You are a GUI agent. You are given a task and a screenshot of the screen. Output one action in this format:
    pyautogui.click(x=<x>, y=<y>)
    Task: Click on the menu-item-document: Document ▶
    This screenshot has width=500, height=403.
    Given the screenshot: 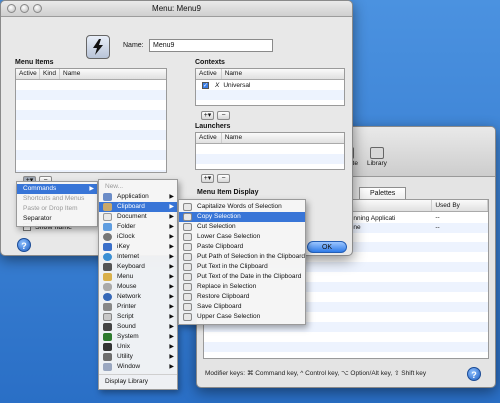 What is the action you would take?
    pyautogui.click(x=138, y=217)
    